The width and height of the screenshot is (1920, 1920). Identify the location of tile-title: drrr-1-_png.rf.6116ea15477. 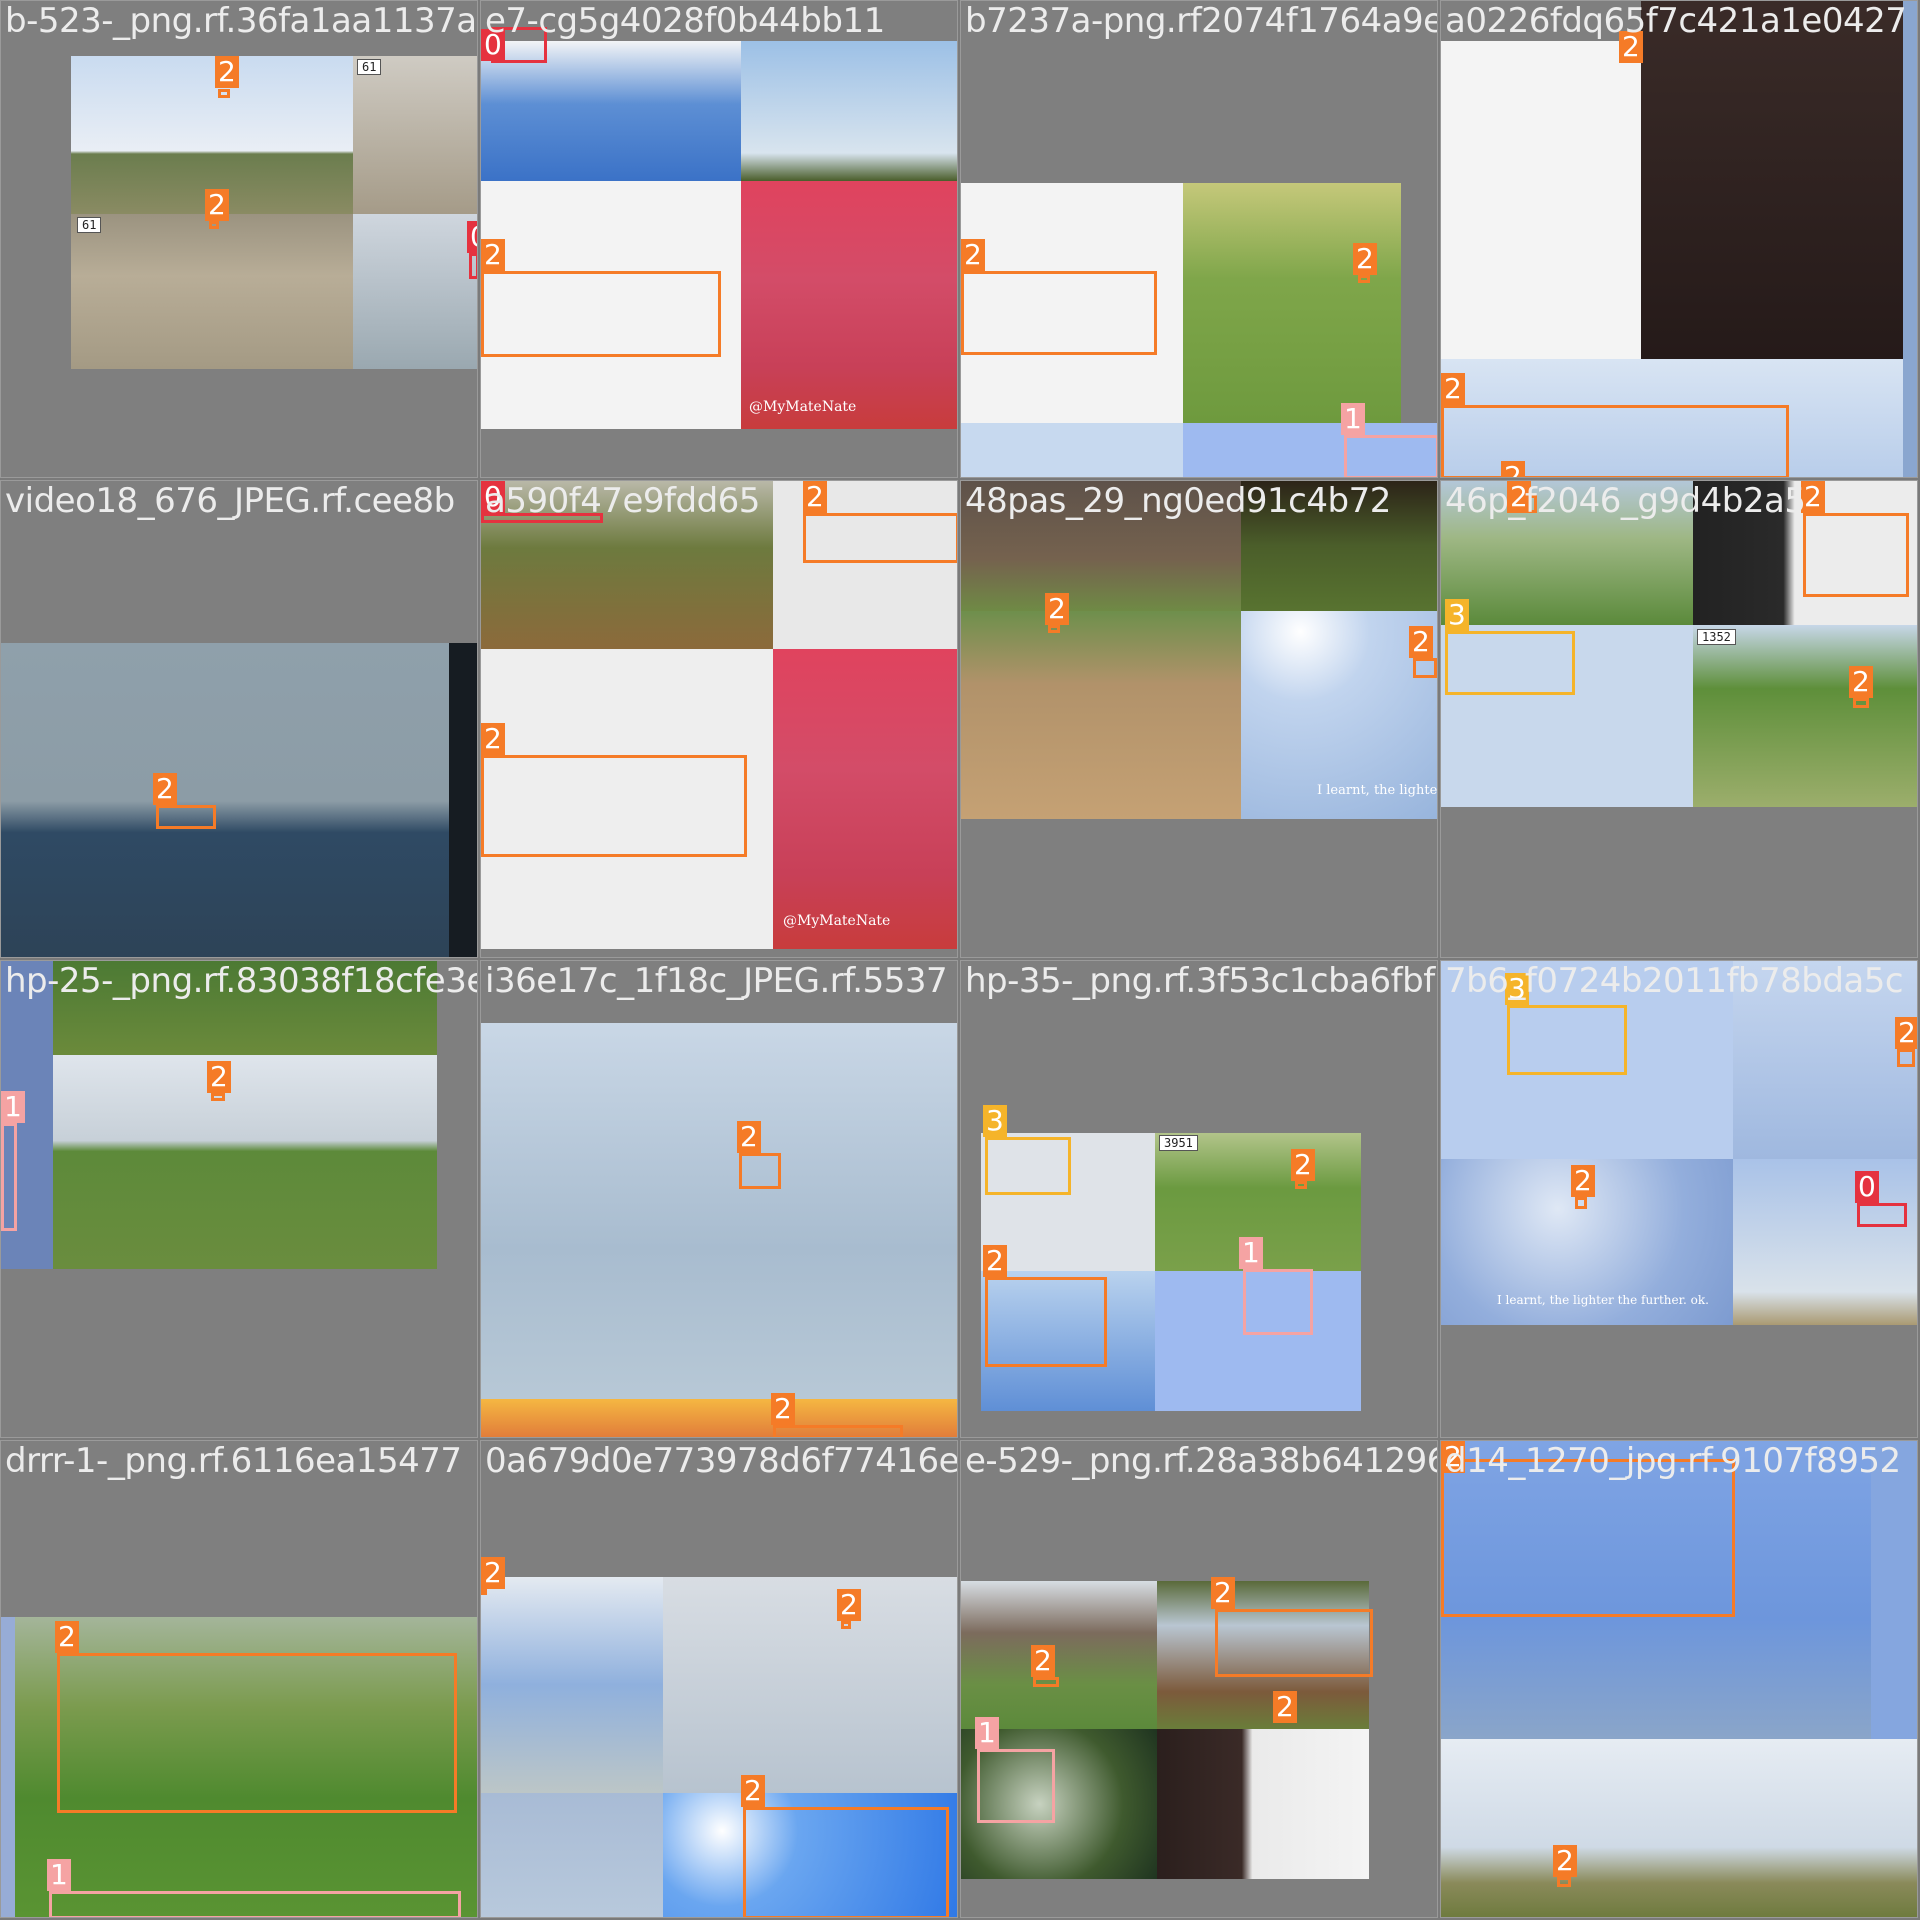
(233, 1461).